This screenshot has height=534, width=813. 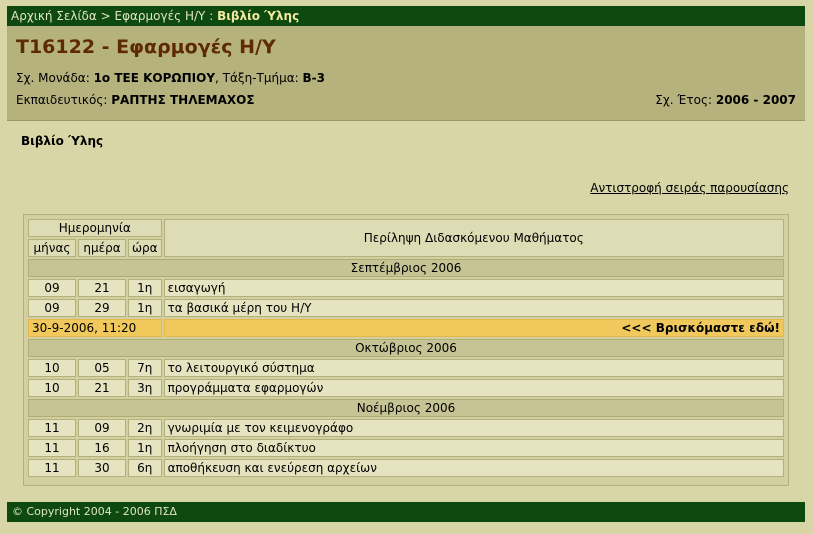 What do you see at coordinates (145, 428) in the screenshot?
I see `row-hour: 2η` at bounding box center [145, 428].